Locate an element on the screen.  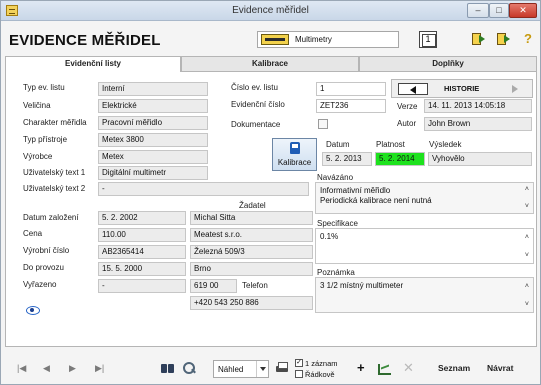
last-record-button: ▶| is located at coordinates (99, 368).